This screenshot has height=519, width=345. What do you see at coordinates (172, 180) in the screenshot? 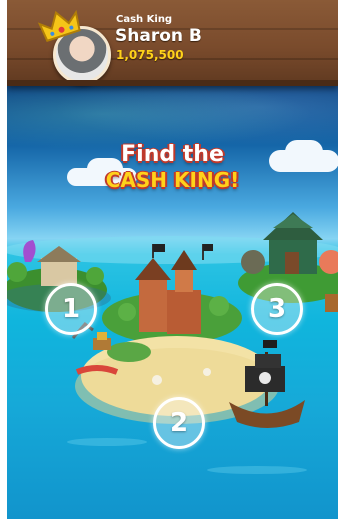
I see `title-line-2: CASH KING!` at bounding box center [172, 180].